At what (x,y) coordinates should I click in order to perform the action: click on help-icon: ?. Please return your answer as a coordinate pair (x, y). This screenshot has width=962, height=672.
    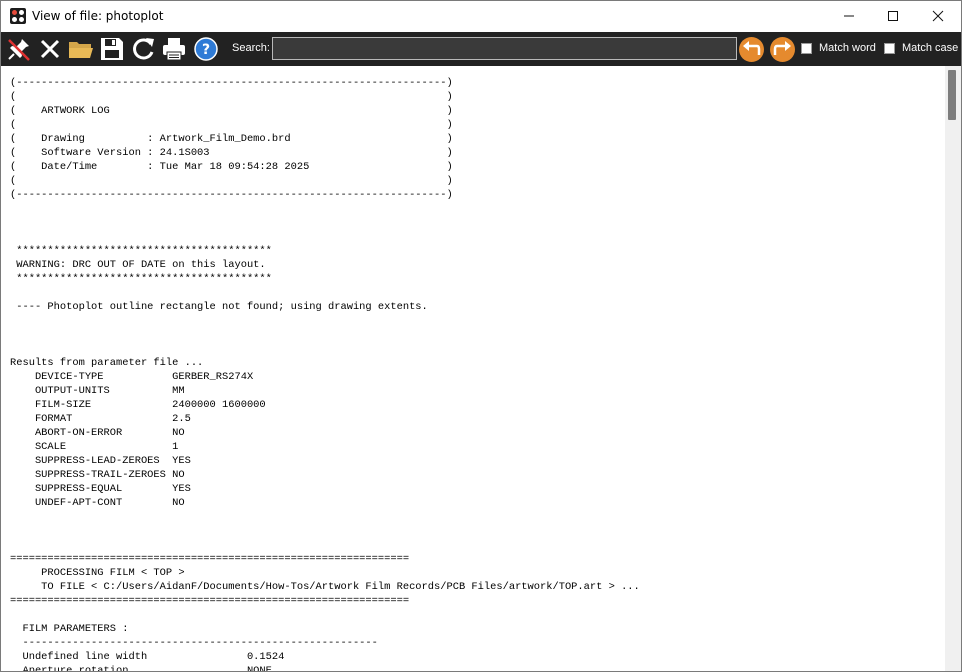
    Looking at the image, I should click on (206, 49).